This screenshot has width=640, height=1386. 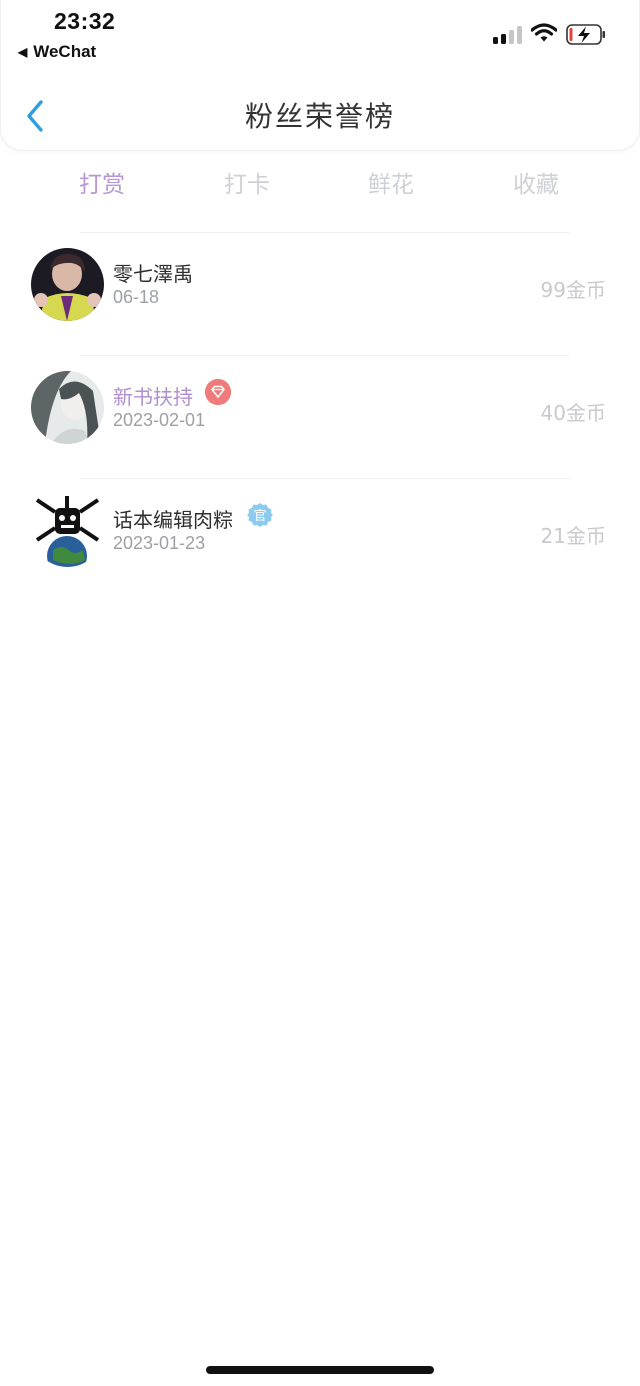 I want to click on back-to-wechat-link: ◀ WeChat, so click(x=57, y=52).